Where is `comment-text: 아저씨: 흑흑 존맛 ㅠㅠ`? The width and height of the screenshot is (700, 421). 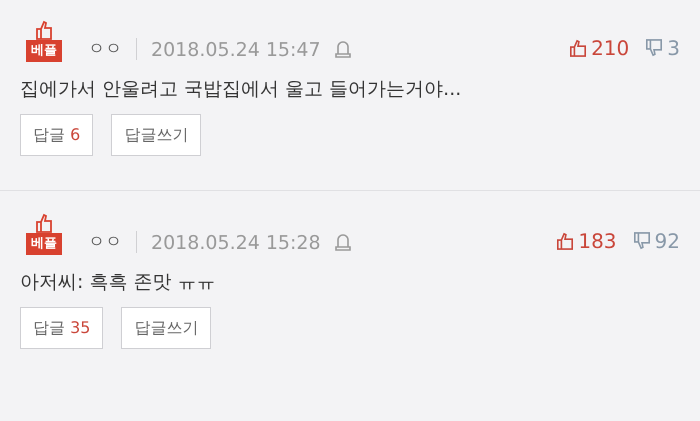
comment-text: 아저씨: 흑흑 존맛 ㅠㅠ is located at coordinates (118, 282).